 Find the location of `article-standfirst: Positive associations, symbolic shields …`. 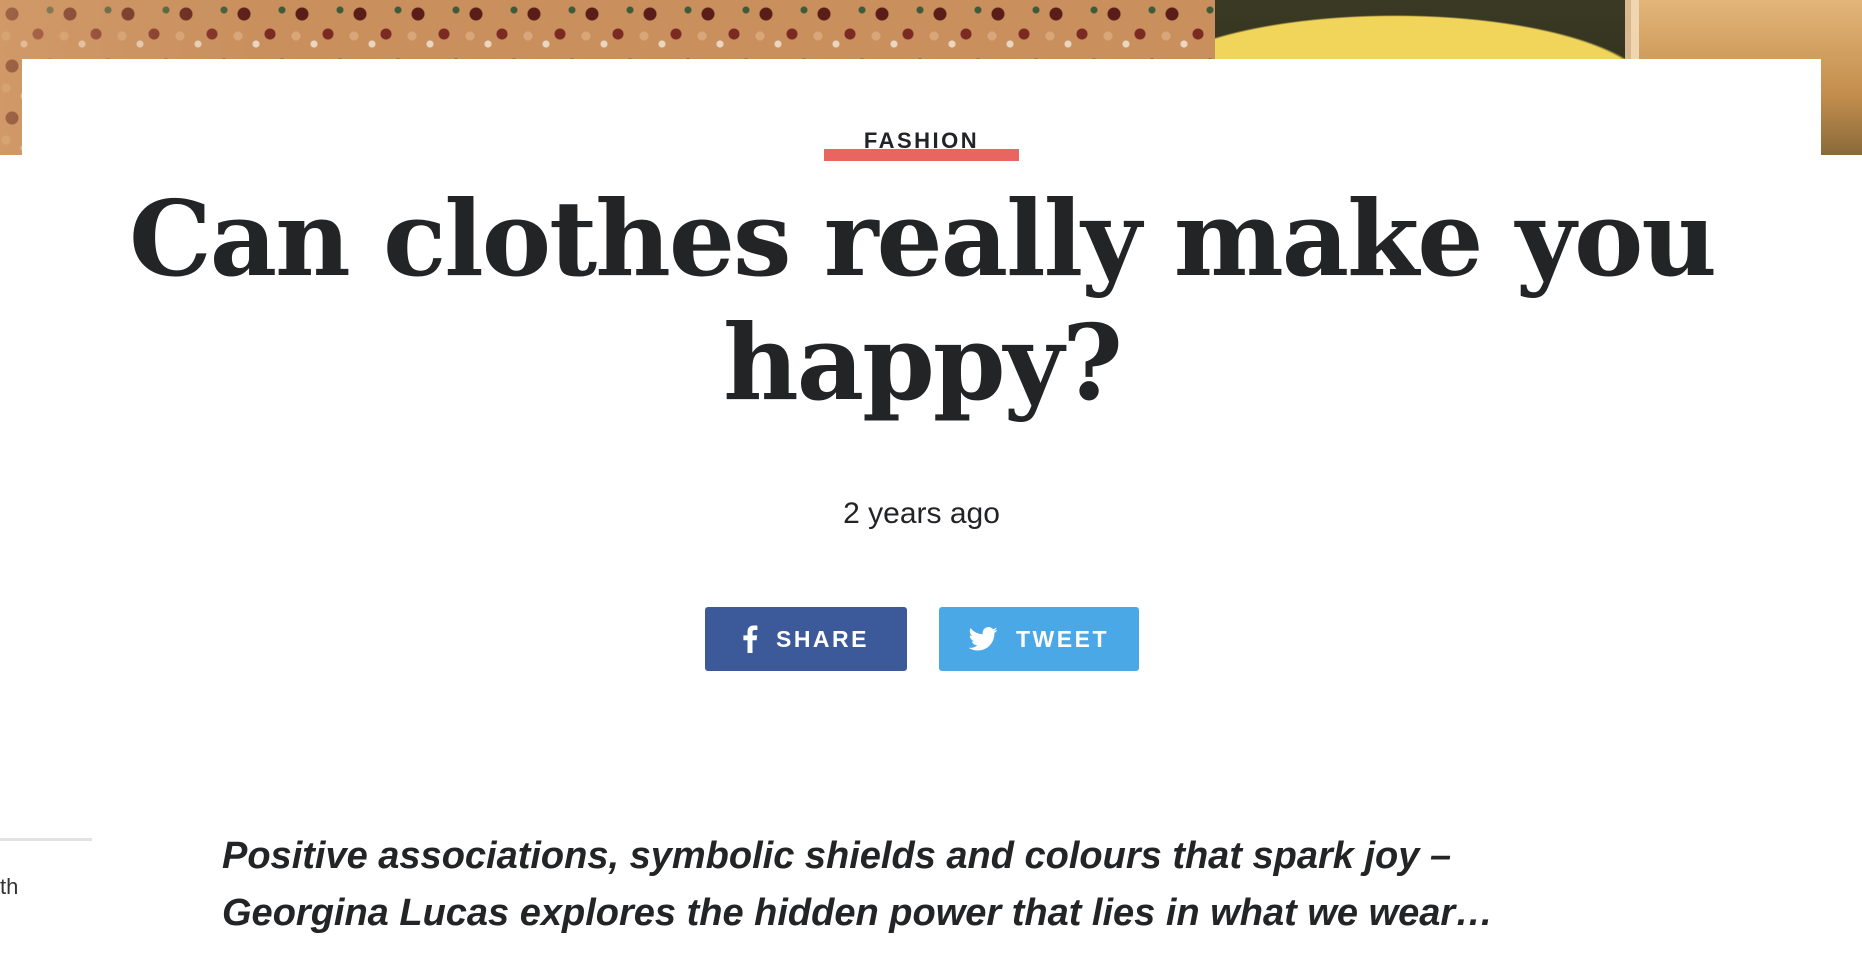

article-standfirst: Positive associations, symbolic shields … is located at coordinates (858, 884).